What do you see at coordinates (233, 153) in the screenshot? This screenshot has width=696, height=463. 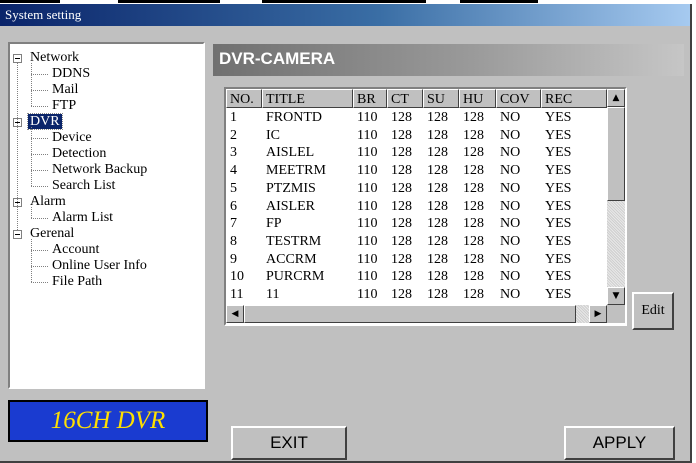 I see `table-cell: 3` at bounding box center [233, 153].